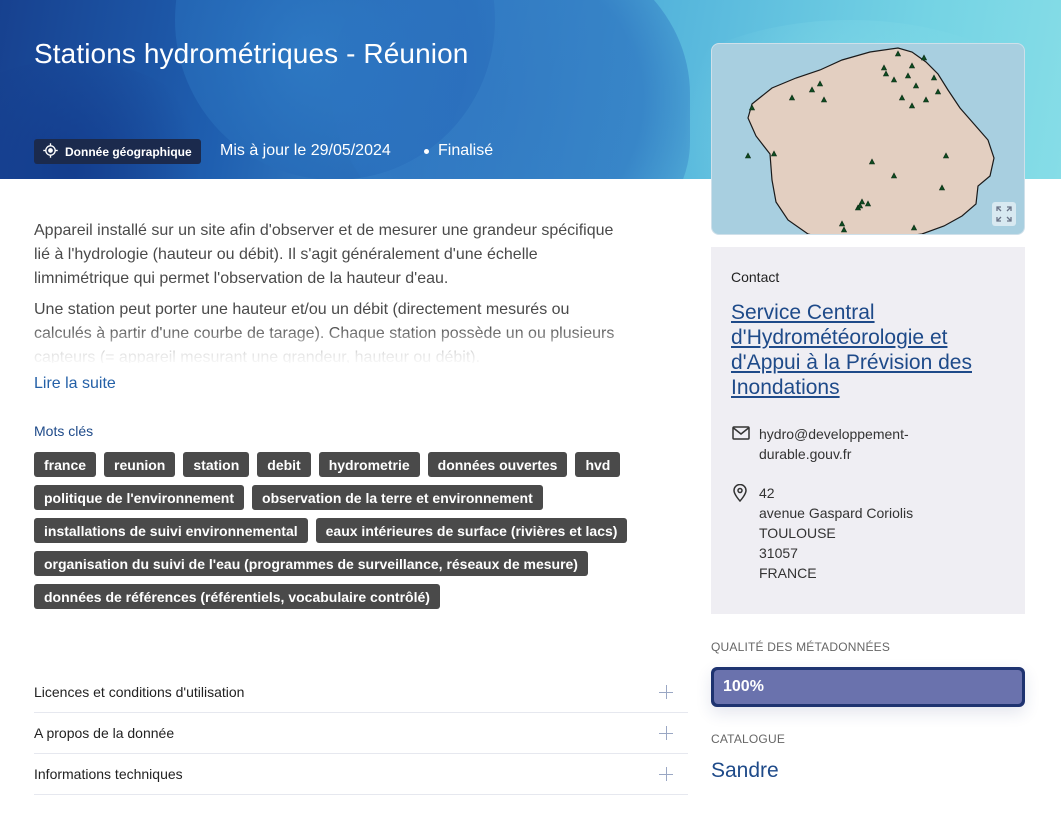  I want to click on keyword-chip: données ouvertes, so click(497, 464).